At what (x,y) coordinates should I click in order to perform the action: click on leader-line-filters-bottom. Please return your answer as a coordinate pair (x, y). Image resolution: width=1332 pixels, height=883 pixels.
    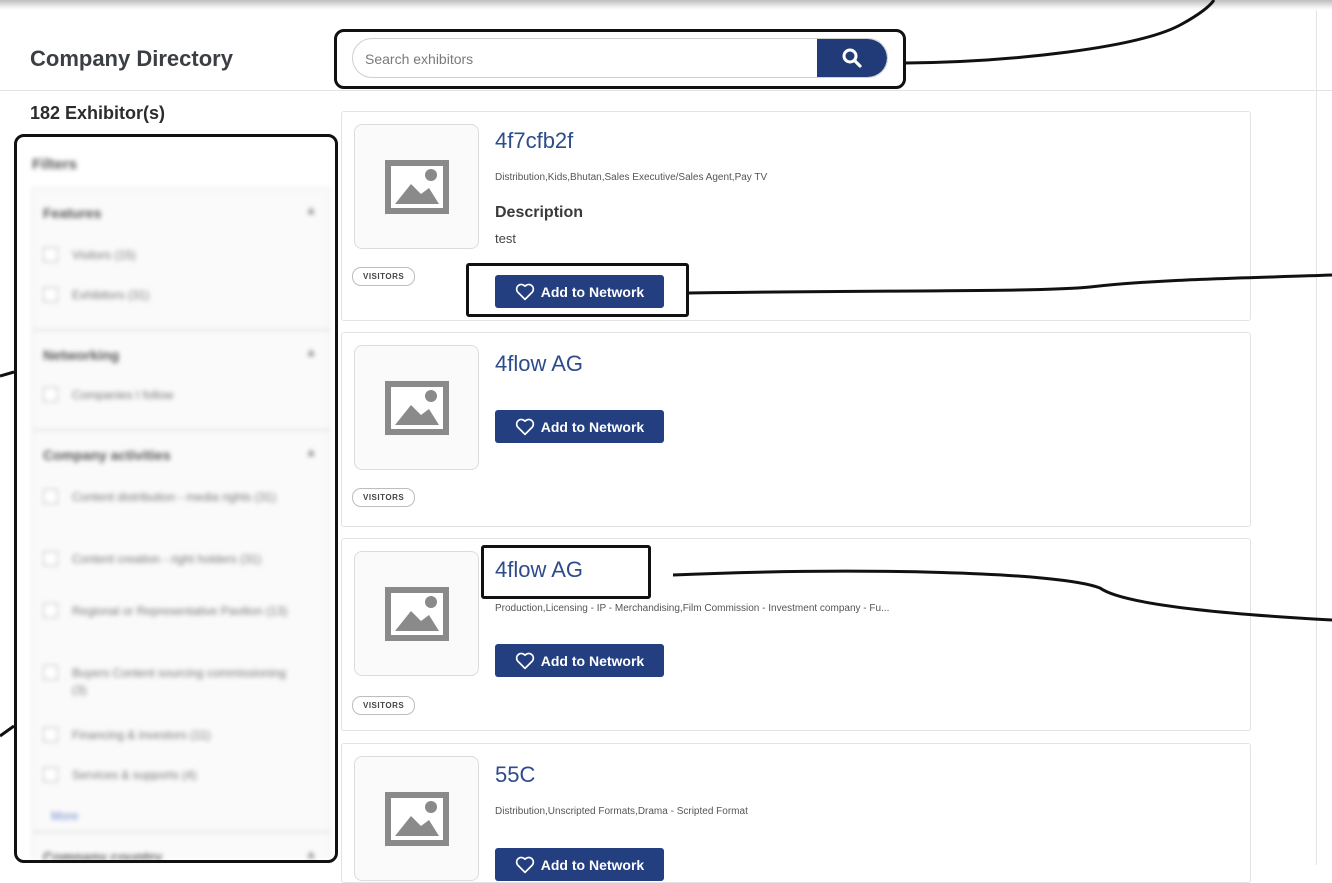
    Looking at the image, I should click on (7, 731).